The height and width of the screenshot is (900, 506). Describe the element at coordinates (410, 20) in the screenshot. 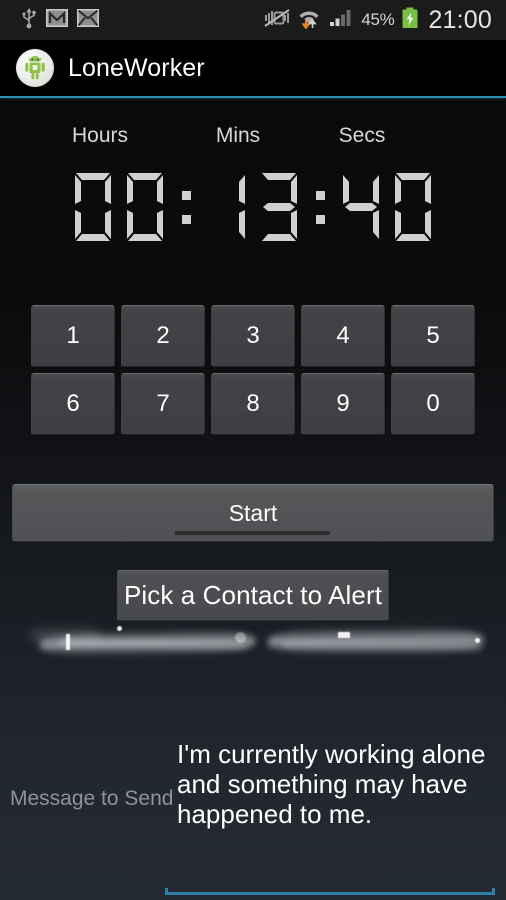

I see `battery-charging-icon` at that location.